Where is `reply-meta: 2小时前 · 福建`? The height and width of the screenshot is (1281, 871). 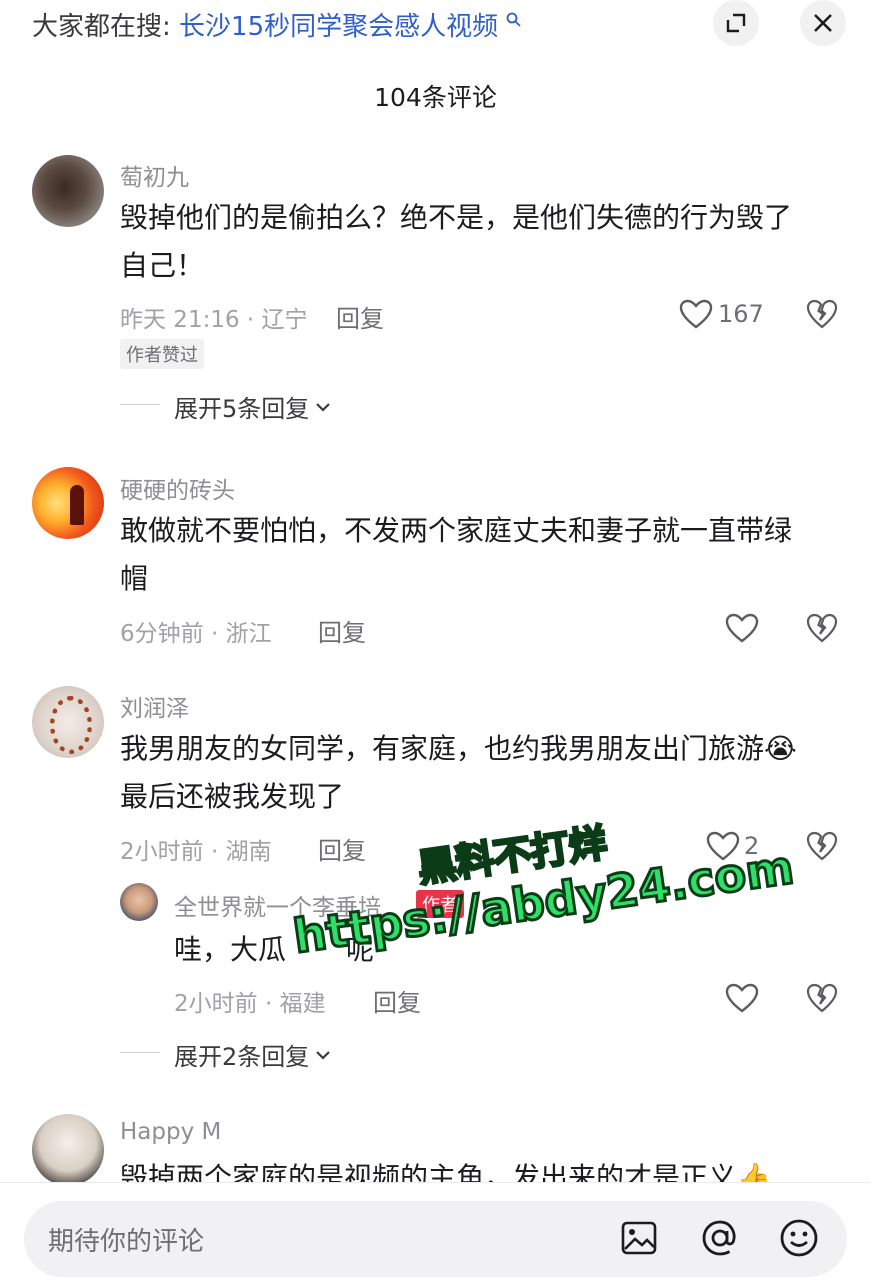
reply-meta: 2小时前 · 福建 is located at coordinates (250, 1004).